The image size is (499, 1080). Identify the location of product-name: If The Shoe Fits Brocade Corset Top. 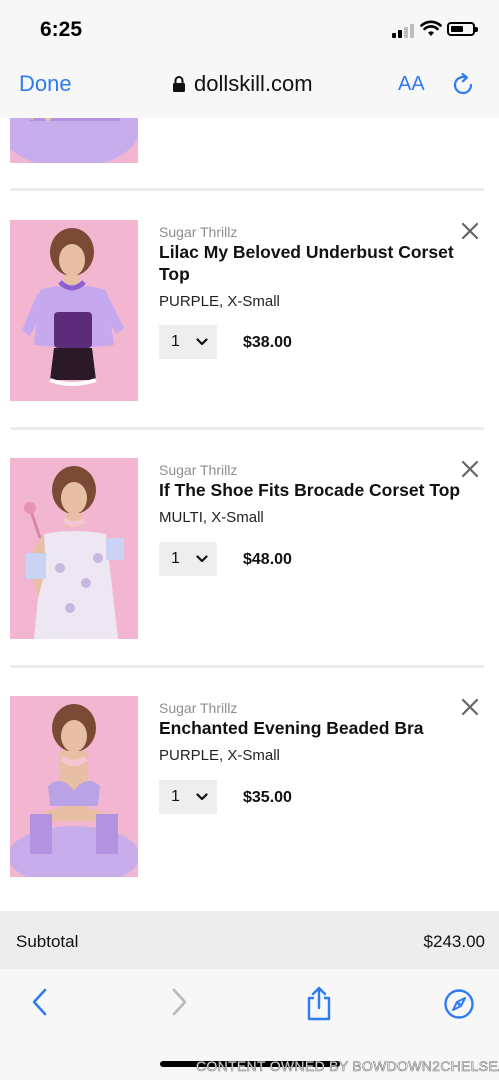
(314, 490).